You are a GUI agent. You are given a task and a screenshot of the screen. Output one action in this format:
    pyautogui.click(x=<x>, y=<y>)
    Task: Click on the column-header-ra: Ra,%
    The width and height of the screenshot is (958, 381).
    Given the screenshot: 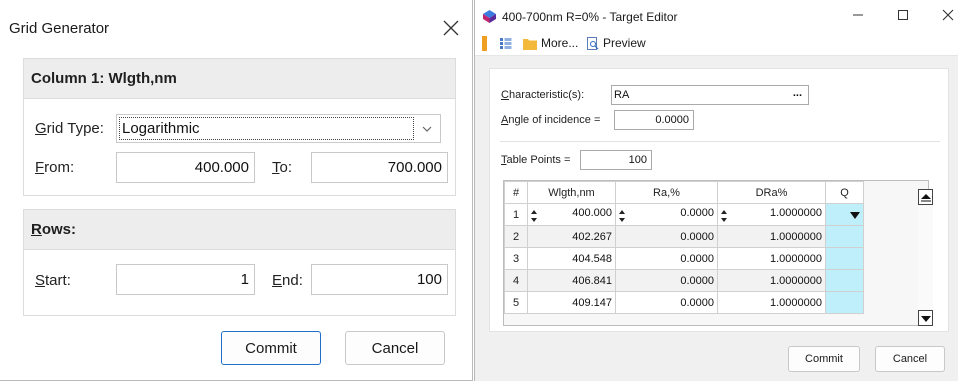 What is the action you would take?
    pyautogui.click(x=666, y=192)
    